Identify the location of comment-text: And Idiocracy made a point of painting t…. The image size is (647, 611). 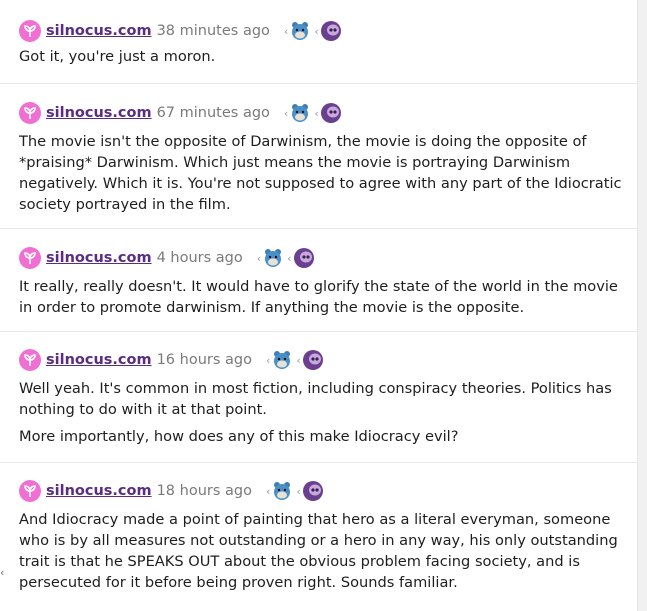
(318, 551).